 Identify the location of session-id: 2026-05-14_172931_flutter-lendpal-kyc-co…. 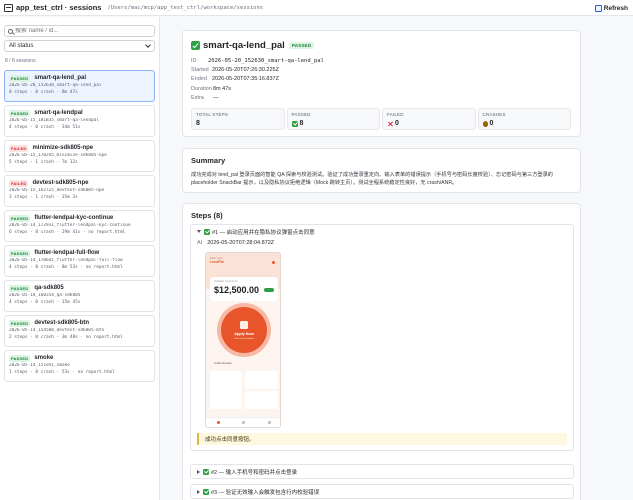
(70, 225).